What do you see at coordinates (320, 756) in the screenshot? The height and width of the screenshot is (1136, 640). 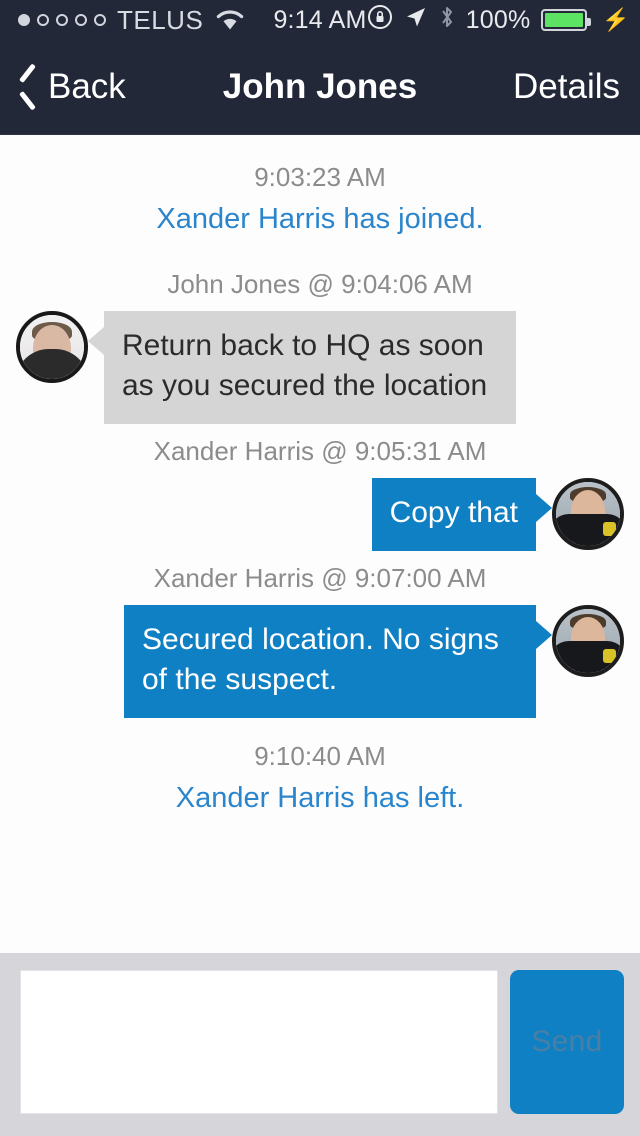 I see `system-event-time: 9:10:40 AM` at bounding box center [320, 756].